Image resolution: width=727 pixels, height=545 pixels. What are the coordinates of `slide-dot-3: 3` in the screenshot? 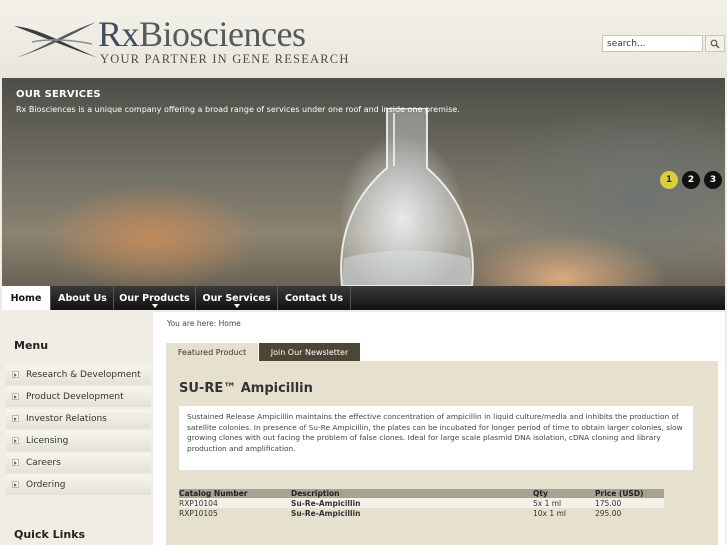 It's located at (713, 180).